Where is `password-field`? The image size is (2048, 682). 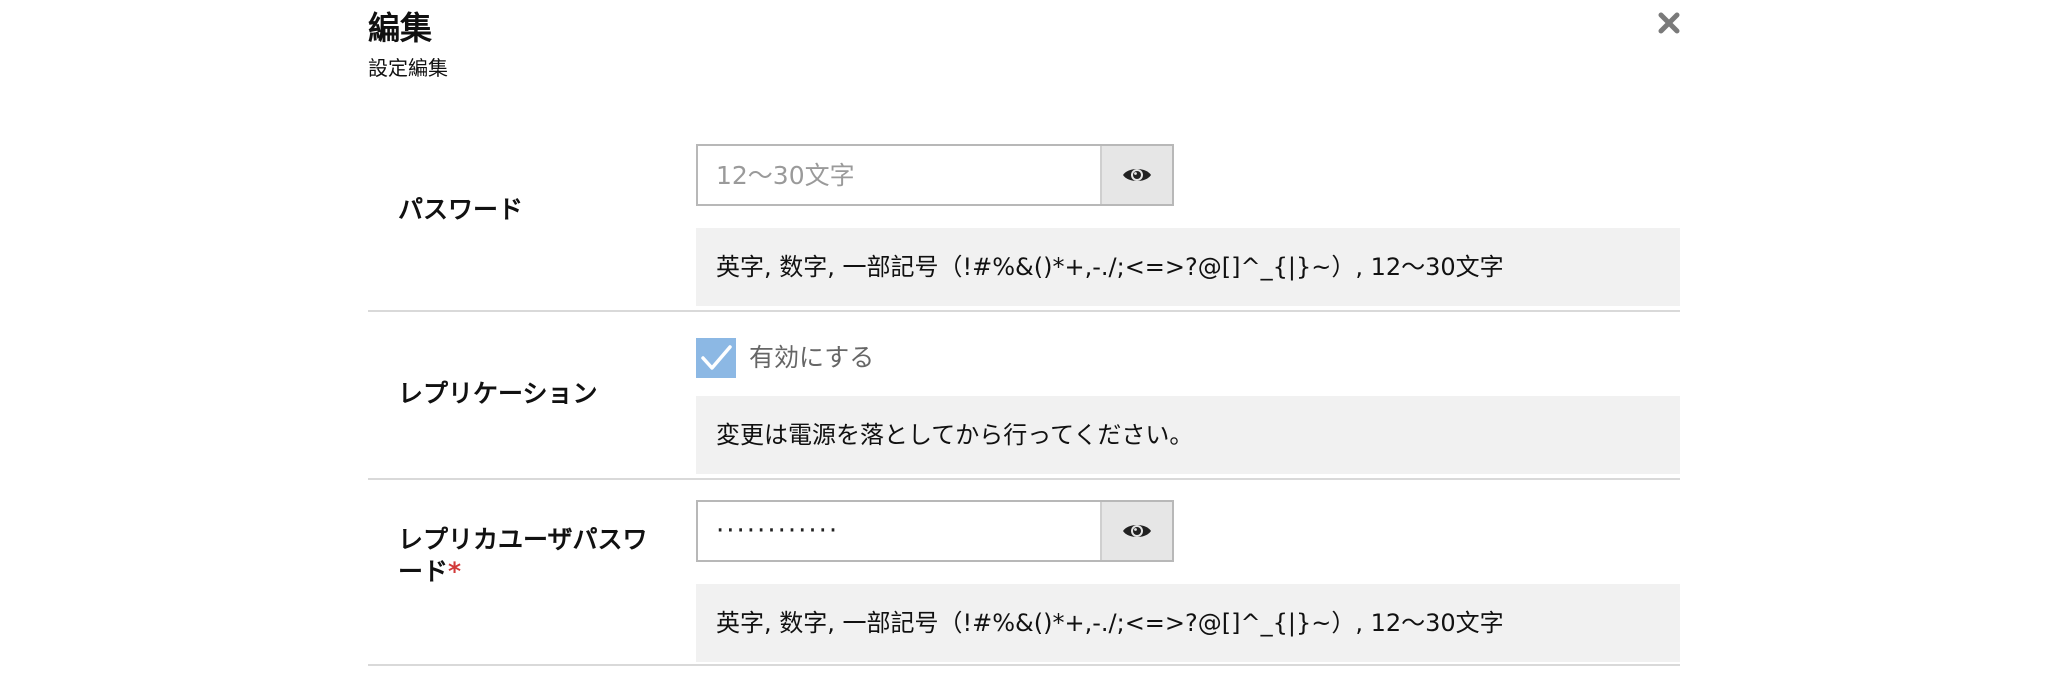
password-field is located at coordinates (935, 175).